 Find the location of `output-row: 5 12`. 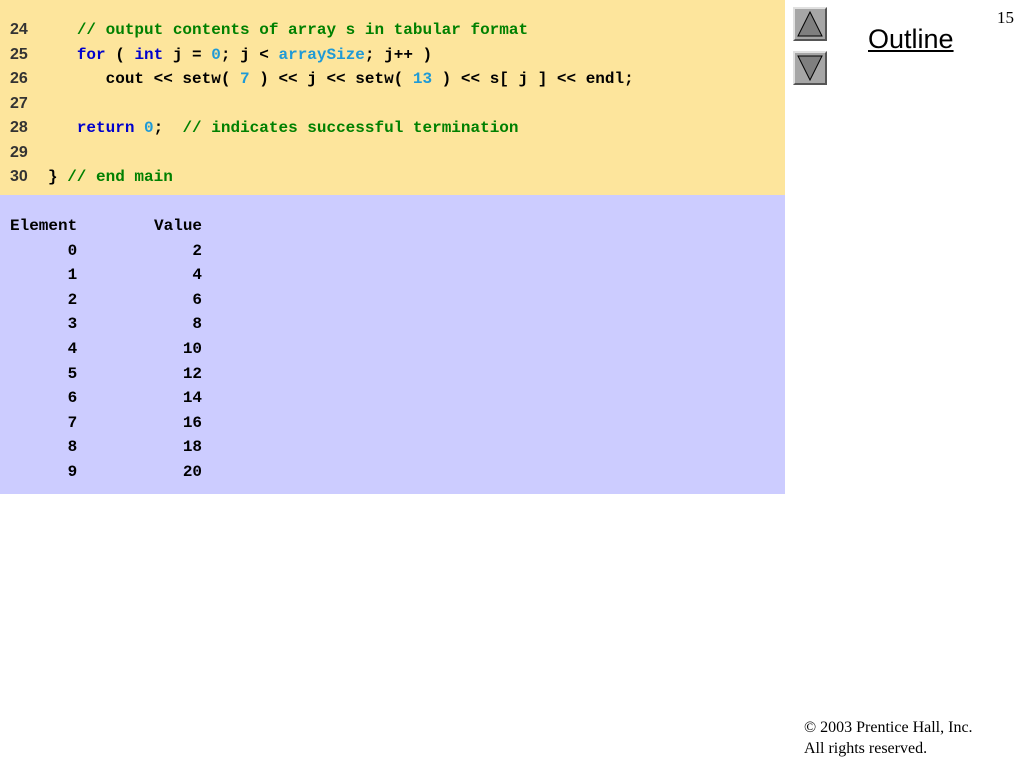

output-row: 5 12 is located at coordinates (106, 373).